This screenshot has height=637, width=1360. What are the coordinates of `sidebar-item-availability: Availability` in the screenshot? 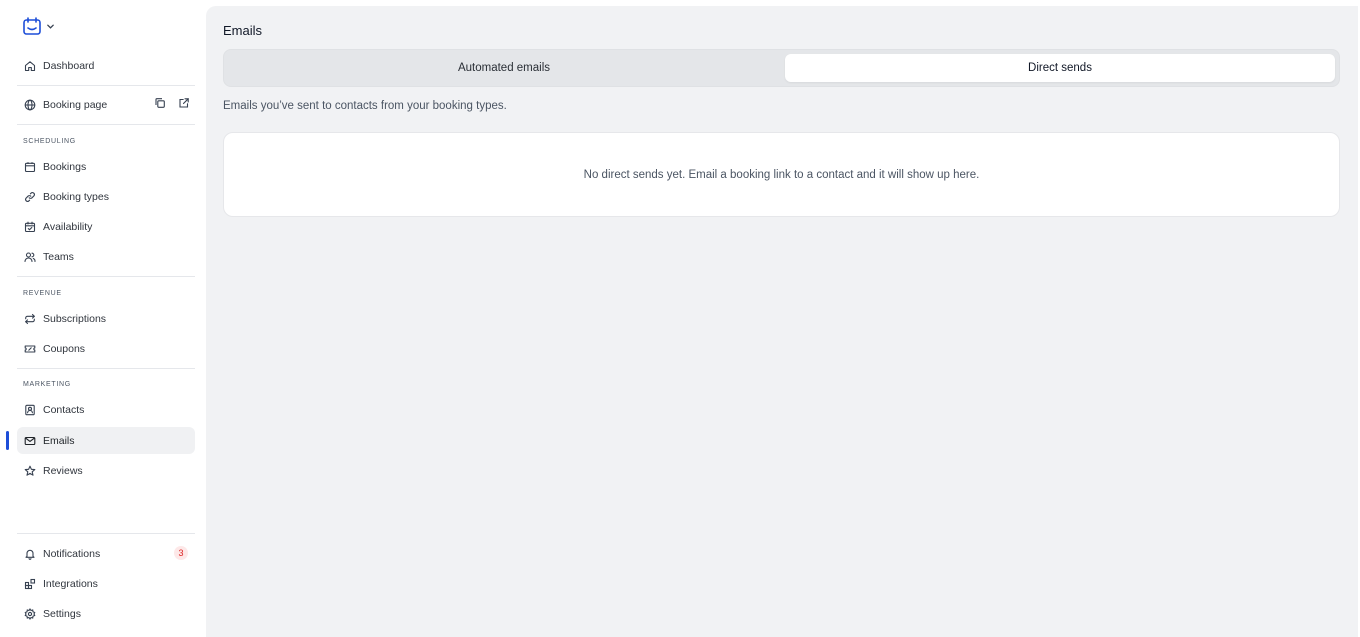 It's located at (106, 226).